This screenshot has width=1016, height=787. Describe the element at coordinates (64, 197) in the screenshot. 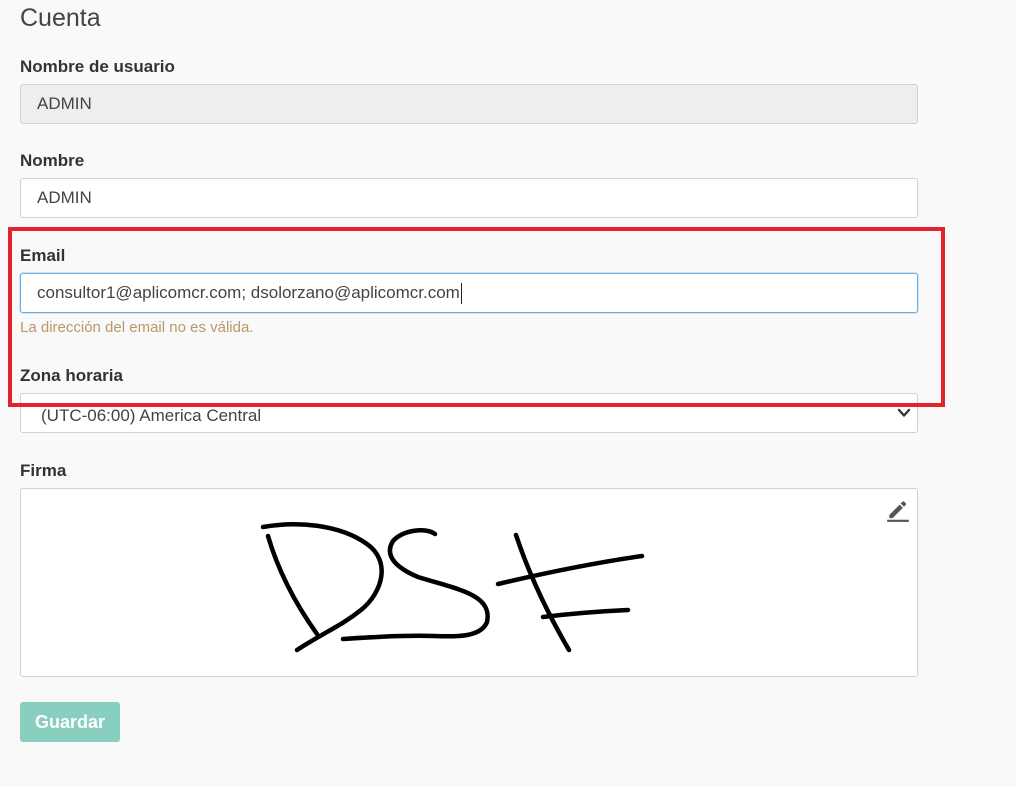

I see `name-value: ADMIN` at that location.